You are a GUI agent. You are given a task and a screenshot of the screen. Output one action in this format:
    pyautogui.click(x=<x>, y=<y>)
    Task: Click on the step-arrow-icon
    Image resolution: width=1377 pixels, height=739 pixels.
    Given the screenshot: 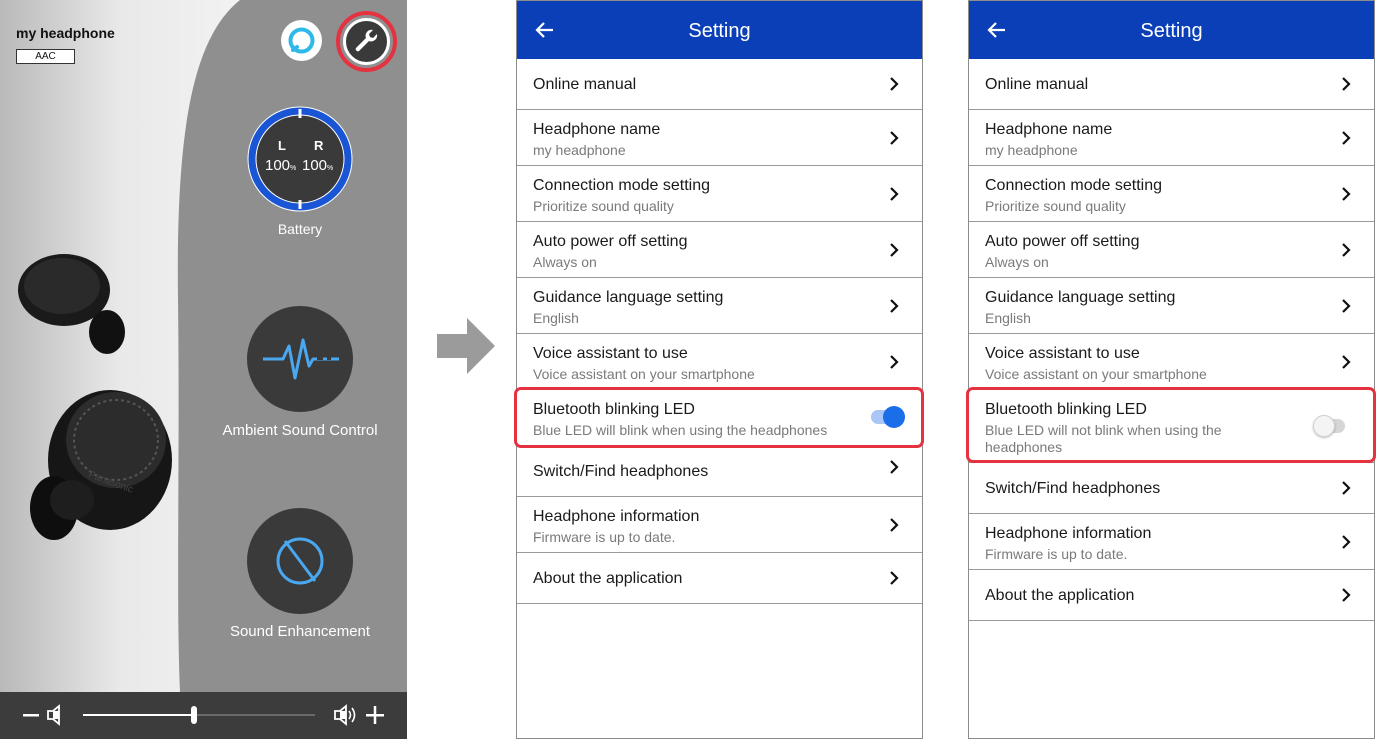 What is the action you would take?
    pyautogui.click(x=466, y=346)
    